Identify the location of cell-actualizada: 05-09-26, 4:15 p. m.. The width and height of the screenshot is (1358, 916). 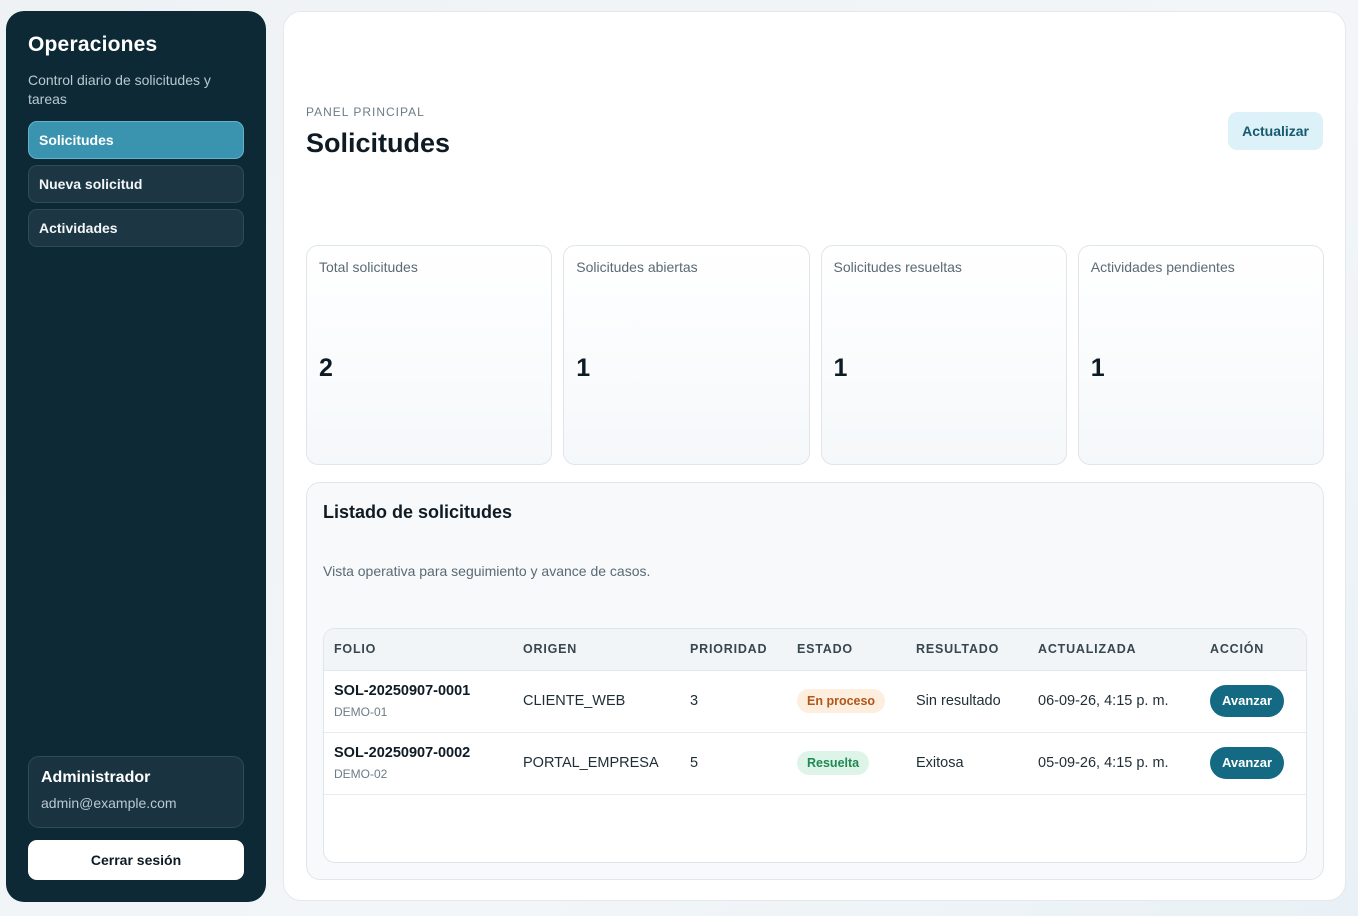
(1103, 763).